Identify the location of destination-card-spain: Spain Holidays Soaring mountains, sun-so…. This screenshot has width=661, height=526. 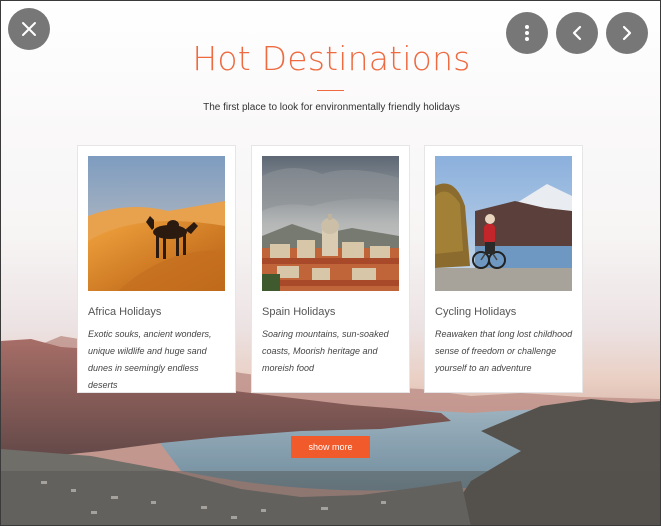
(330, 269).